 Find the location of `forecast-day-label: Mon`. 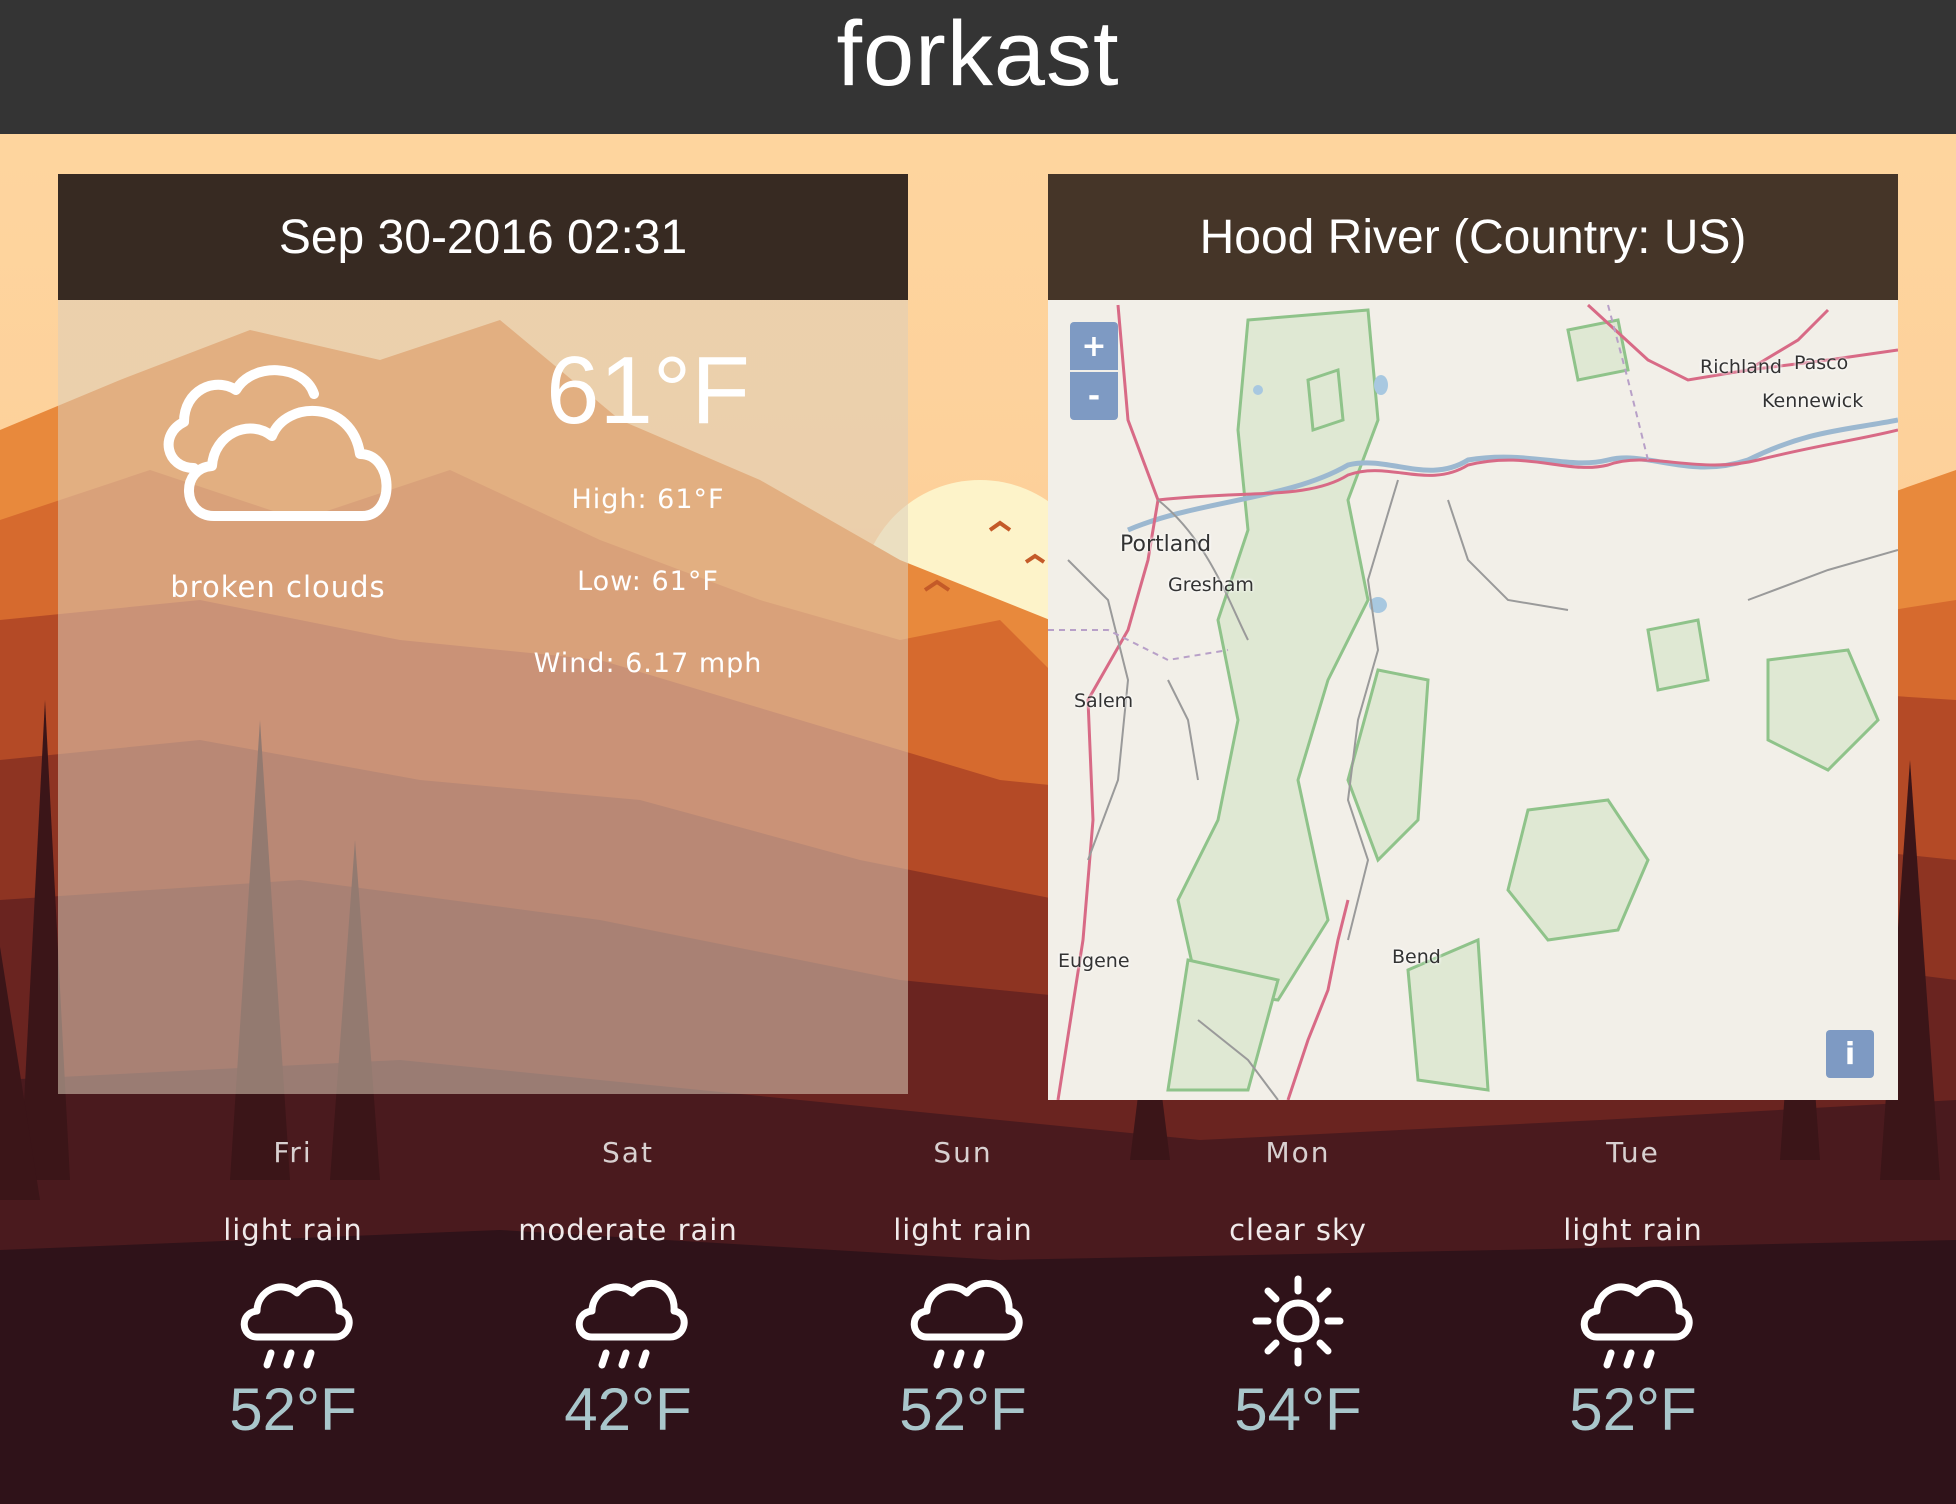

forecast-day-label: Mon is located at coordinates (1298, 1152).